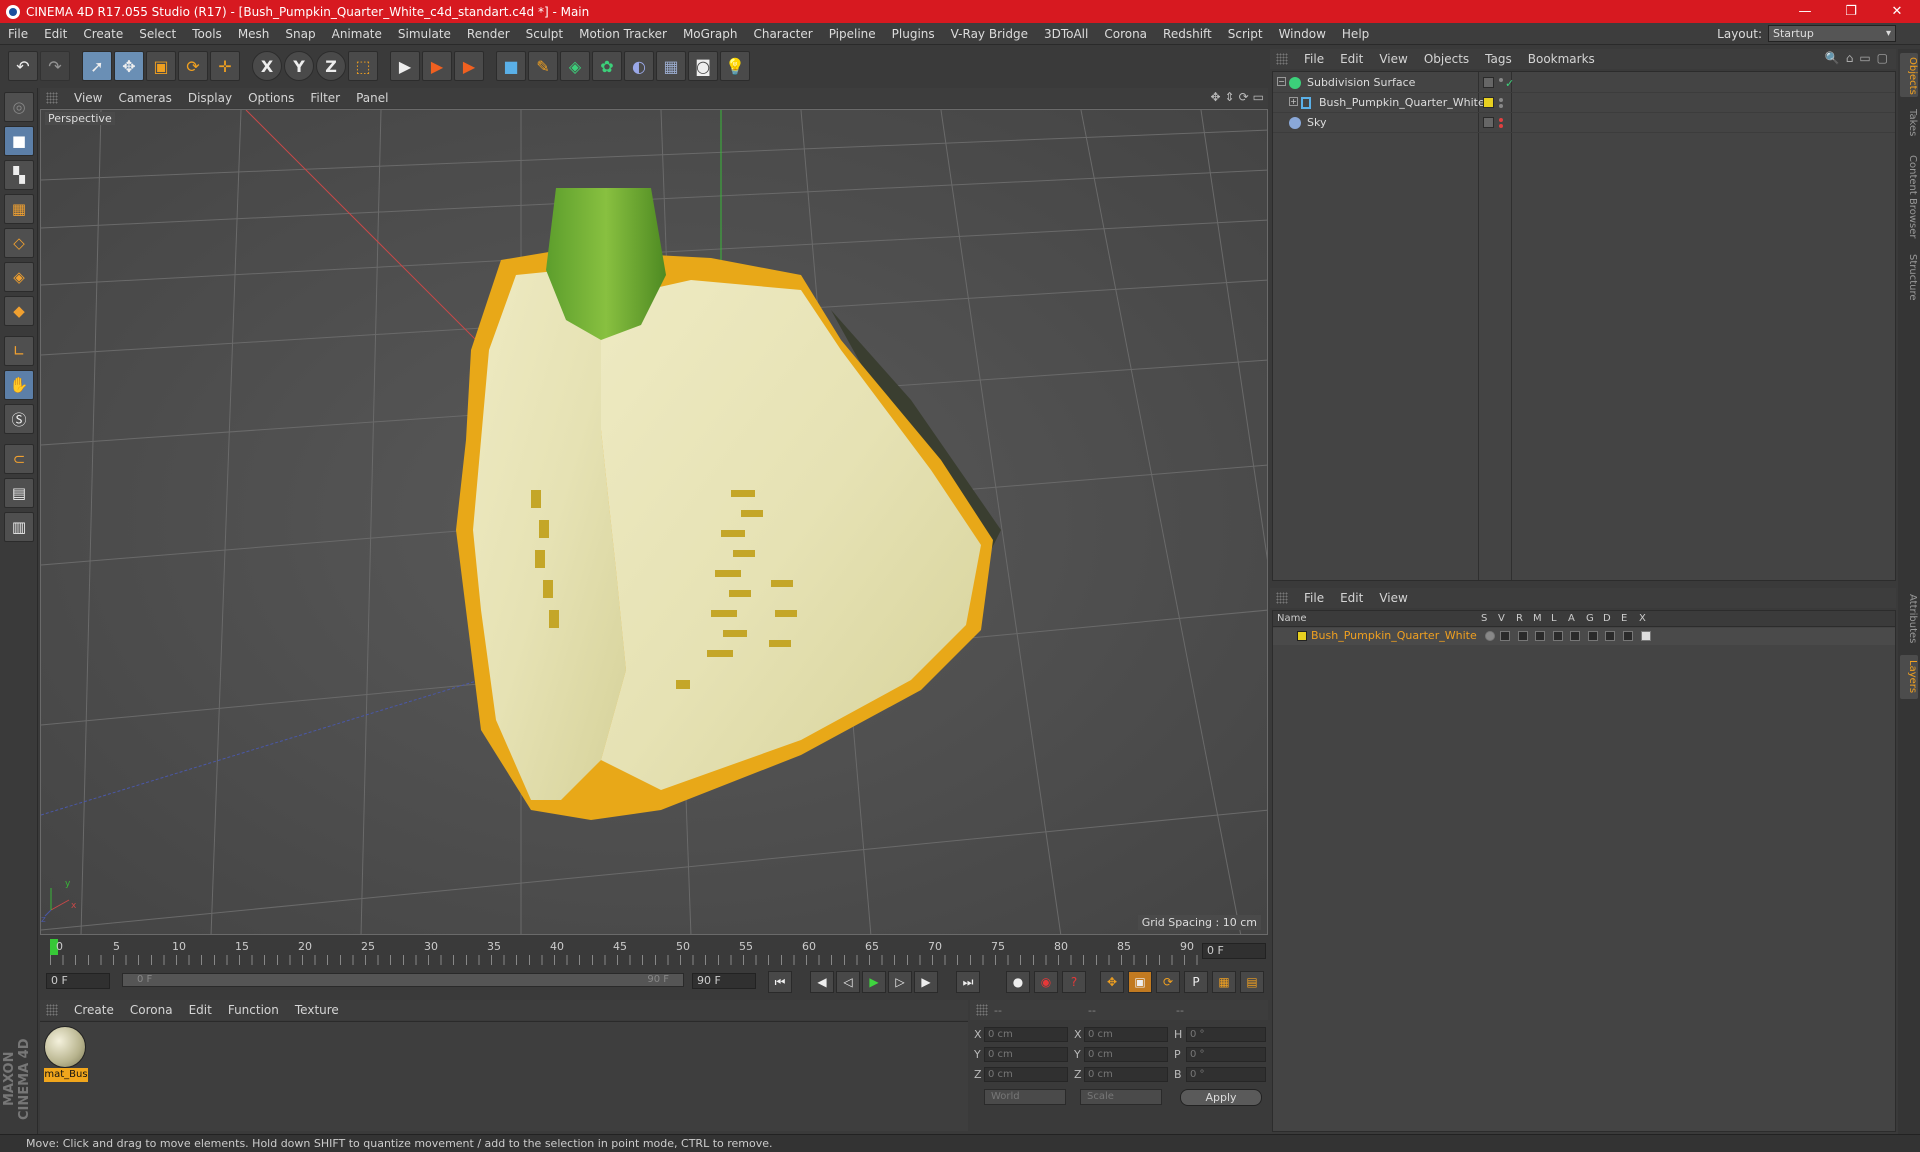  What do you see at coordinates (331, 66) in the screenshot?
I see `z-axis-lock-button: Z` at bounding box center [331, 66].